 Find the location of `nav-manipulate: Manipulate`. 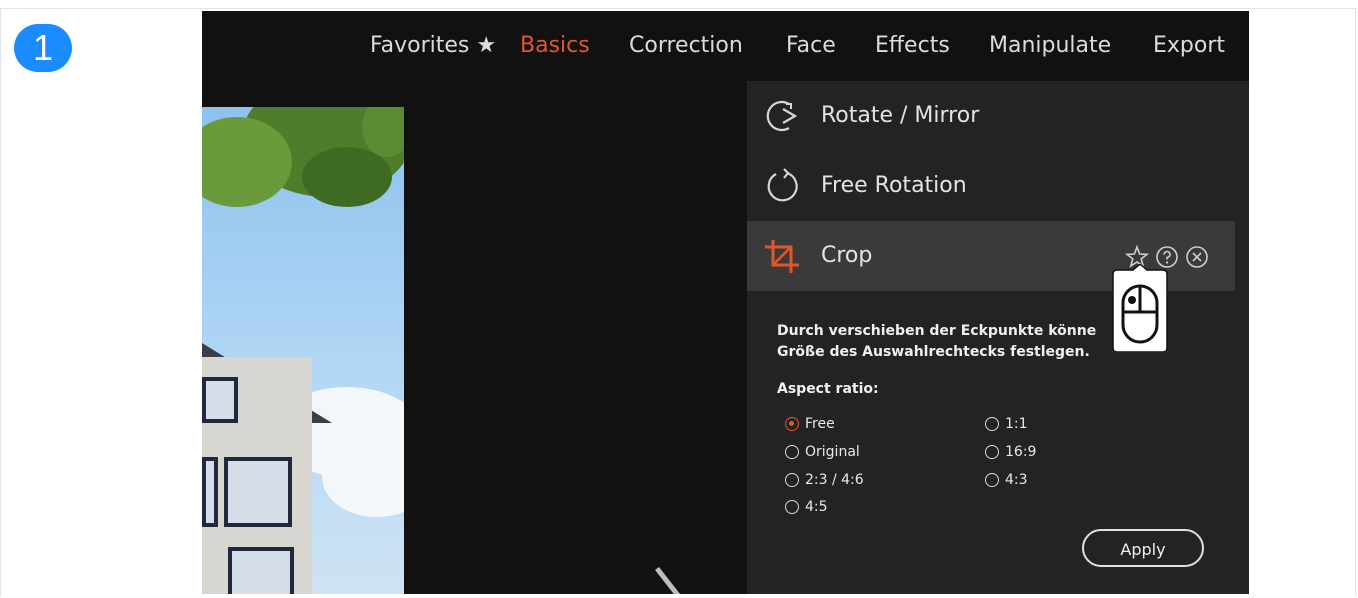

nav-manipulate: Manipulate is located at coordinates (1050, 45).